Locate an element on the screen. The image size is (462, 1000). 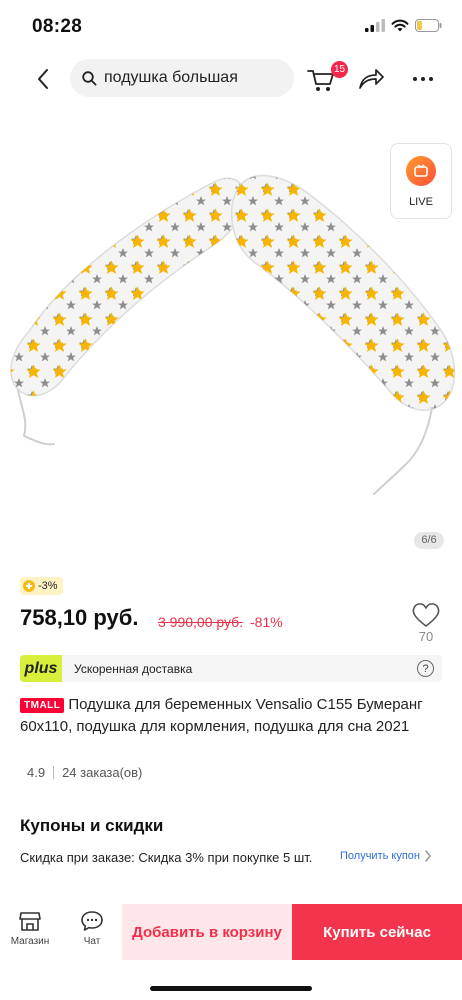
orders-count: 24 заказа(ов) is located at coordinates (102, 772).